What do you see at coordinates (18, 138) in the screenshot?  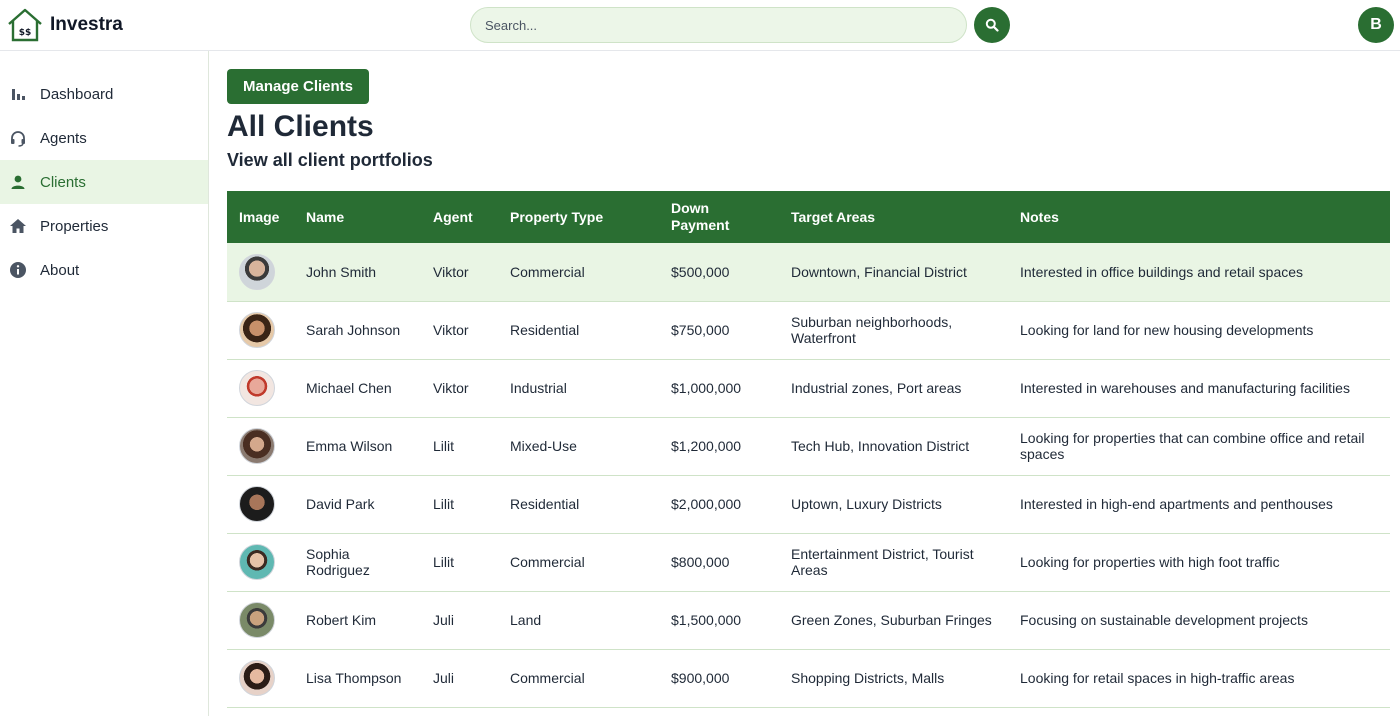 I see `headset-icon` at bounding box center [18, 138].